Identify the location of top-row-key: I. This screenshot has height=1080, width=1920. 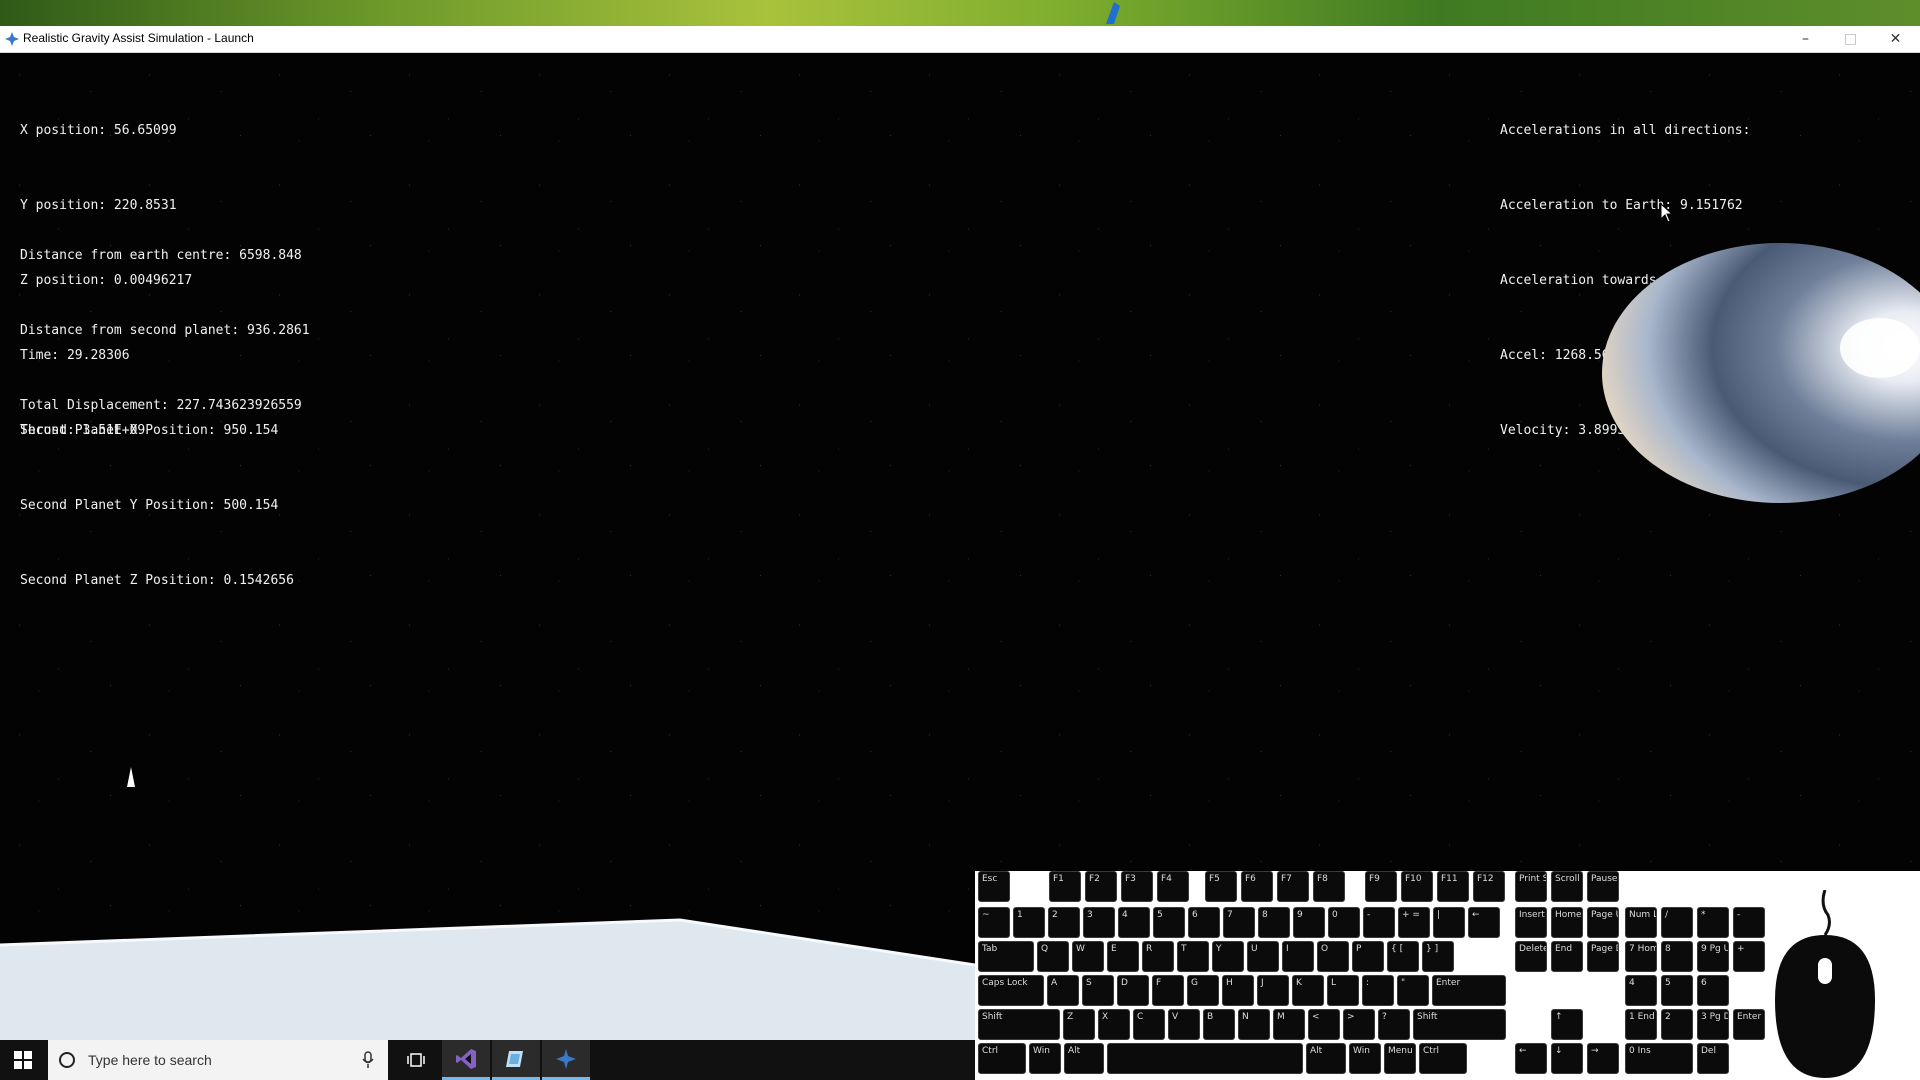
(1298, 956).